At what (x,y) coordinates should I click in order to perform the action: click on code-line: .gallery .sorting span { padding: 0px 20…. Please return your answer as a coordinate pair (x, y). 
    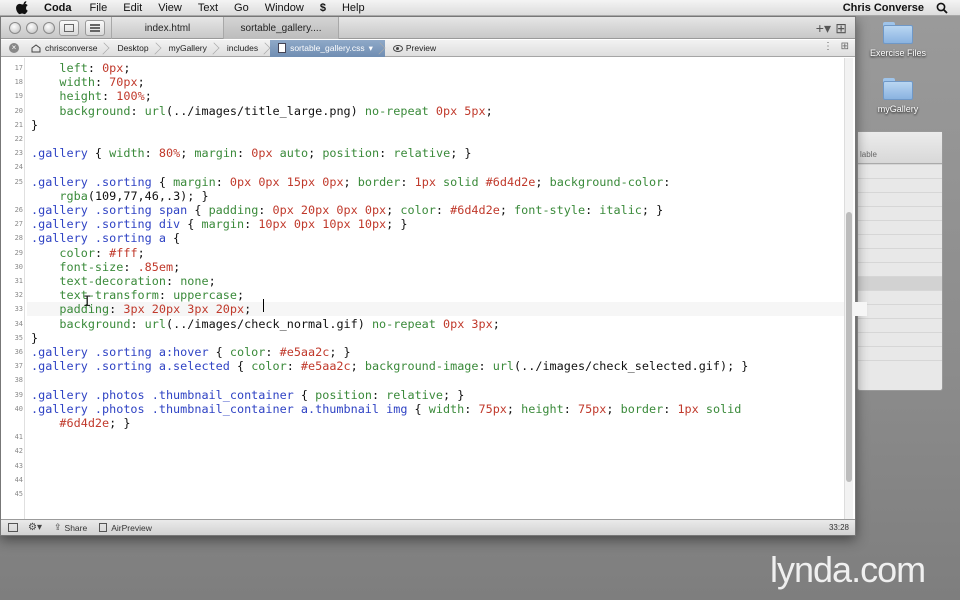
    Looking at the image, I should click on (347, 210).